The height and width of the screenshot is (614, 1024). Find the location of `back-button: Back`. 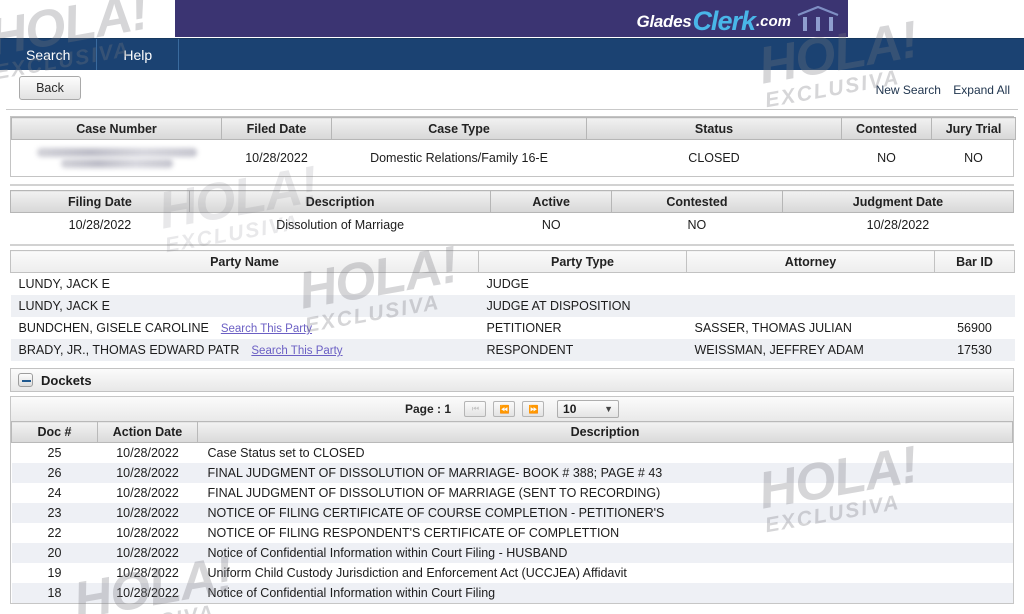

back-button: Back is located at coordinates (50, 88).